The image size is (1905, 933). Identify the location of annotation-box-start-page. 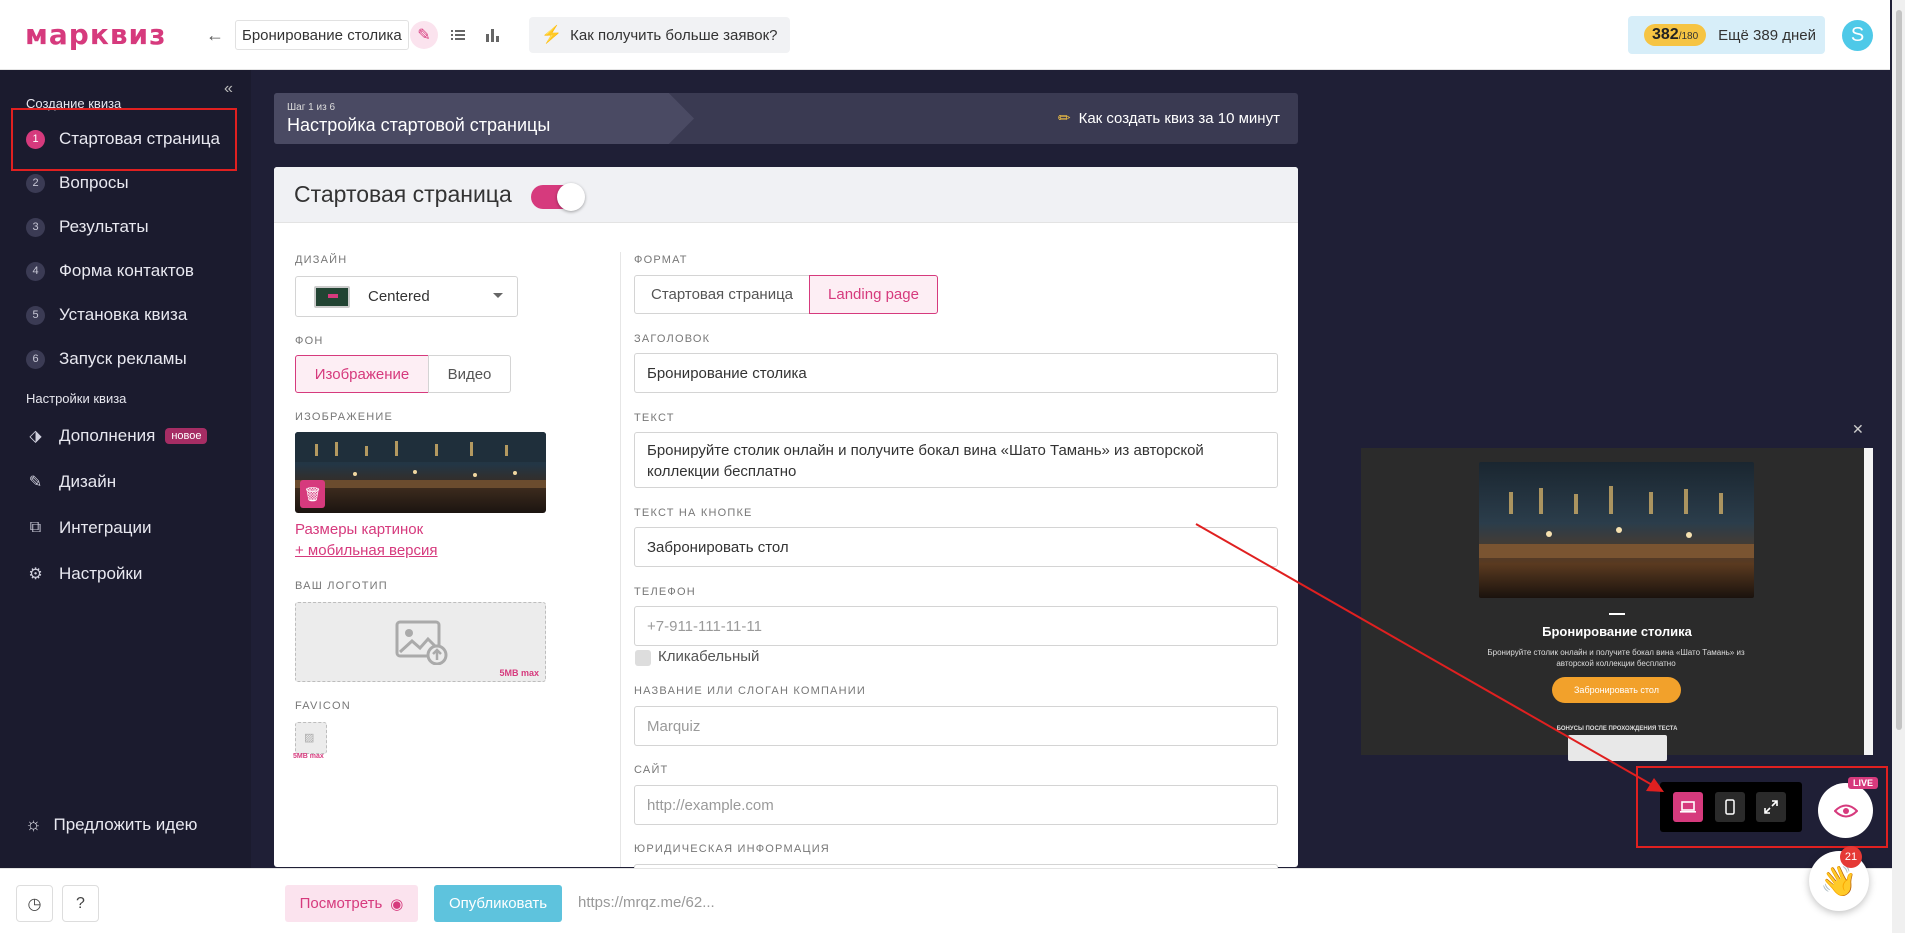
(124, 139).